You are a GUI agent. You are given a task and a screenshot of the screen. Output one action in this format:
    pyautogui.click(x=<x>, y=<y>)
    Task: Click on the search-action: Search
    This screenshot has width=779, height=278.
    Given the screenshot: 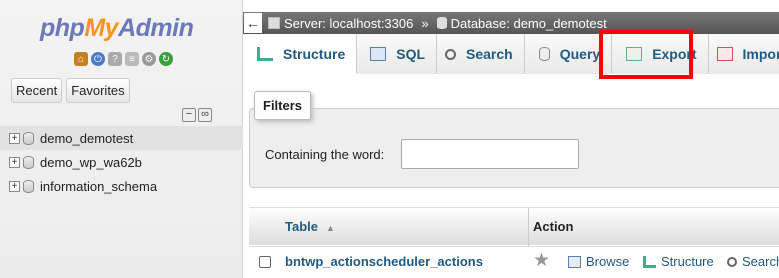 What is the action you would take?
    pyautogui.click(x=753, y=261)
    